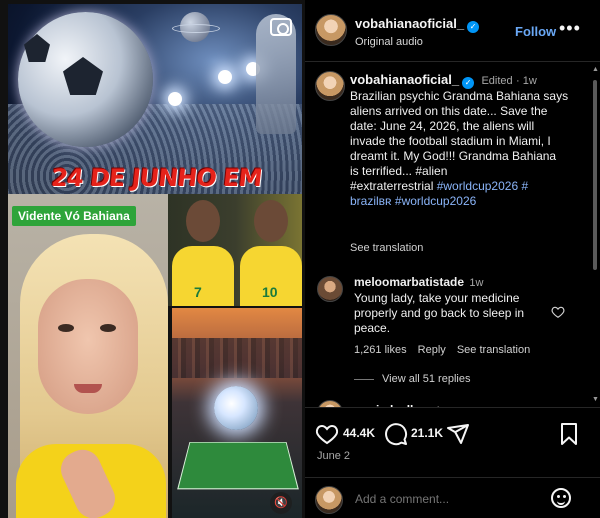 The width and height of the screenshot is (600, 518). I want to click on caption-line: Brazilian psychic Grandma Bahiana says, so click(459, 96).